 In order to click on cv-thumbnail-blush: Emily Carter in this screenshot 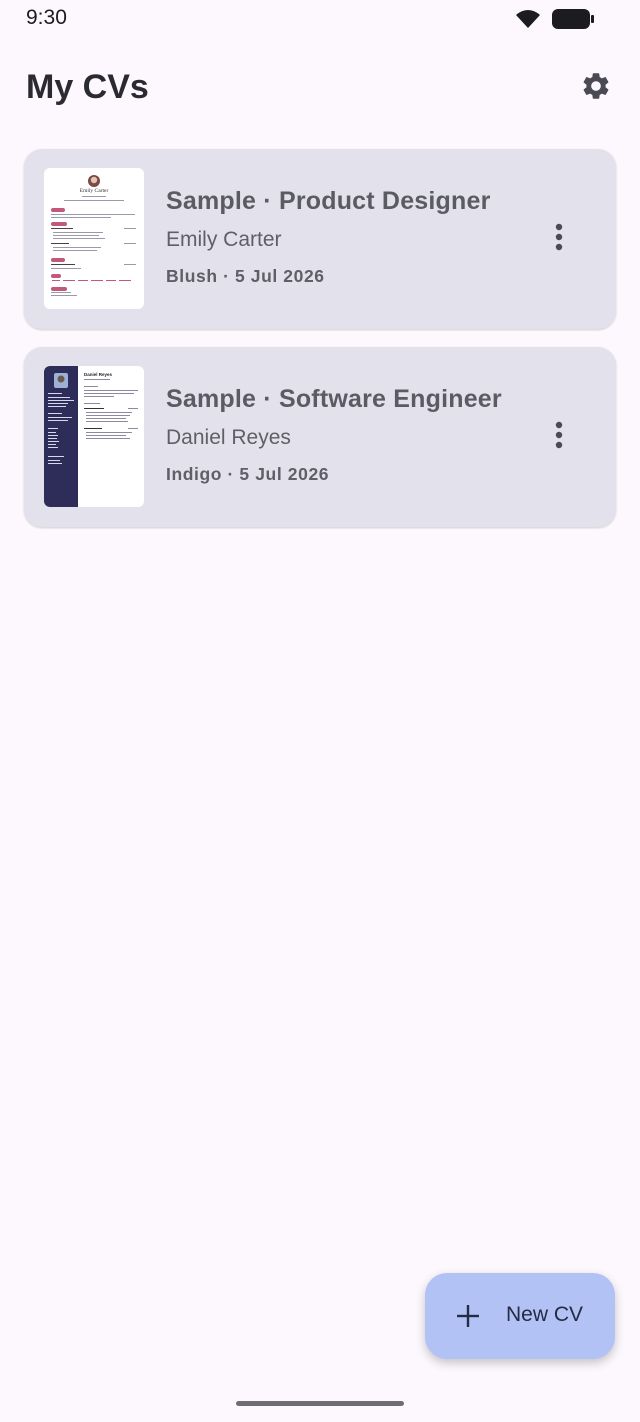, I will do `click(94, 238)`.